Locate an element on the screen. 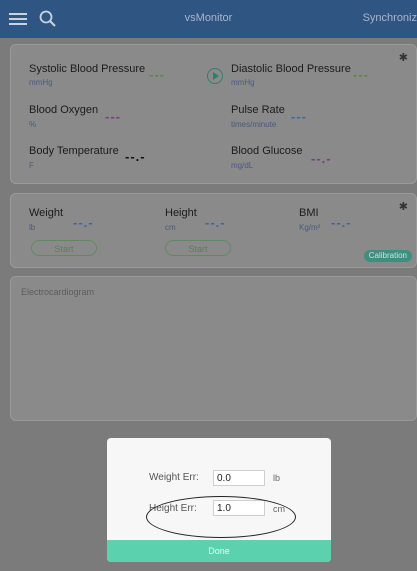 This screenshot has width=417, height=571. height-value: --.- is located at coordinates (215, 222).